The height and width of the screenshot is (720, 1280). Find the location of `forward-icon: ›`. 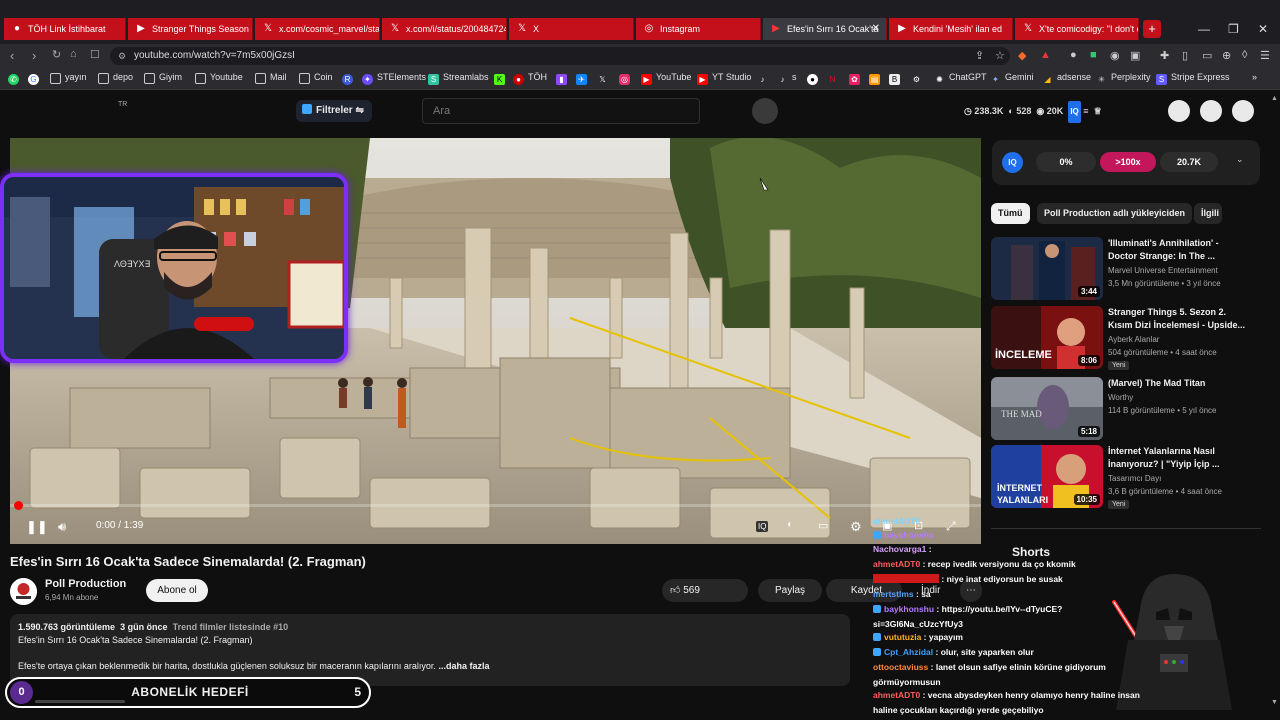

forward-icon: › is located at coordinates (34, 55).